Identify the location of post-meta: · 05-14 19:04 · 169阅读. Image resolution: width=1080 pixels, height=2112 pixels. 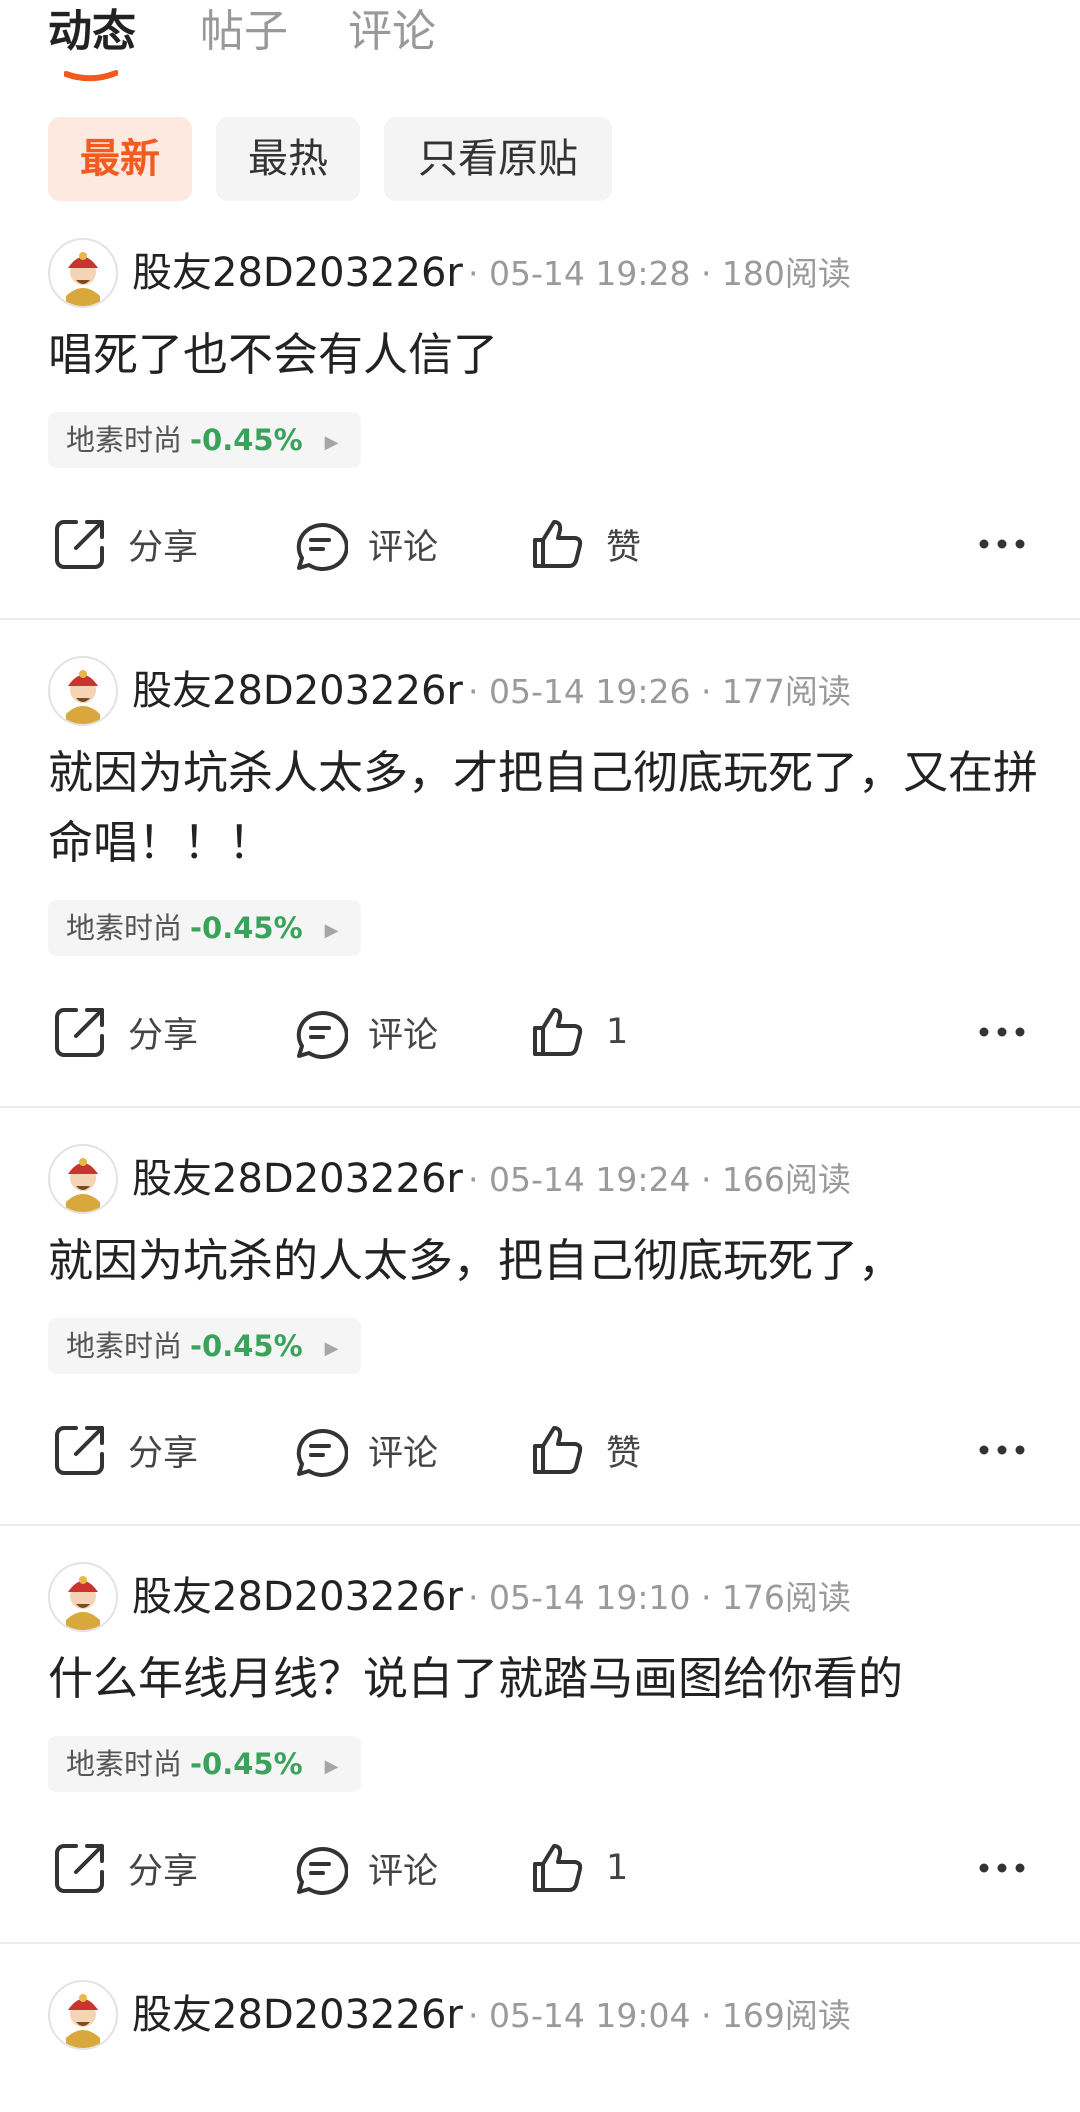
(659, 2015).